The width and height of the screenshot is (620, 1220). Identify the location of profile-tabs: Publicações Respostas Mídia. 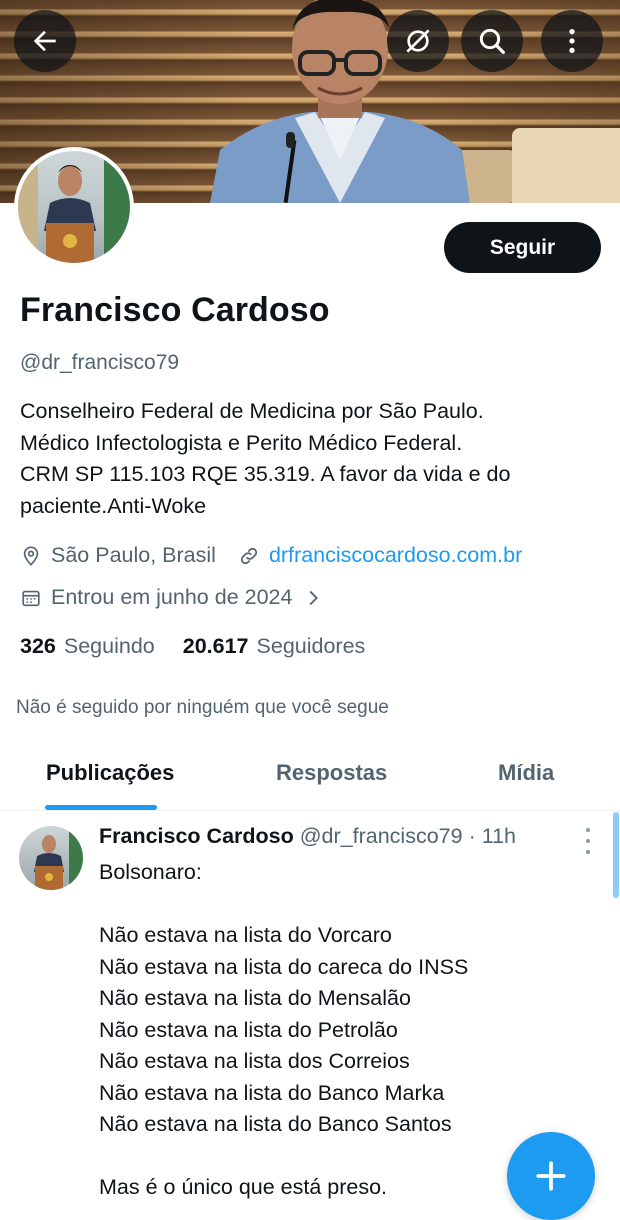
(310, 776).